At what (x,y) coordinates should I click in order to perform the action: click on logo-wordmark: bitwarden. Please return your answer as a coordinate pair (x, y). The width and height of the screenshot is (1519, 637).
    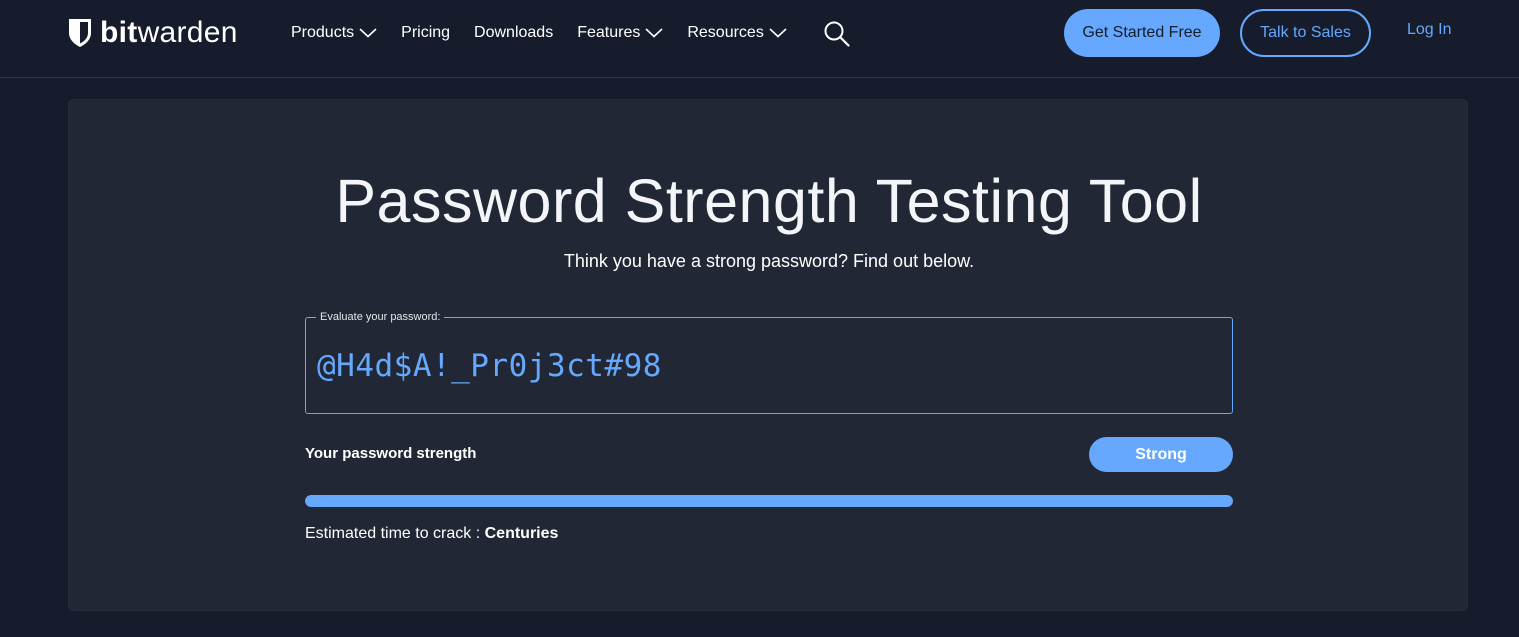
    Looking at the image, I should click on (169, 33).